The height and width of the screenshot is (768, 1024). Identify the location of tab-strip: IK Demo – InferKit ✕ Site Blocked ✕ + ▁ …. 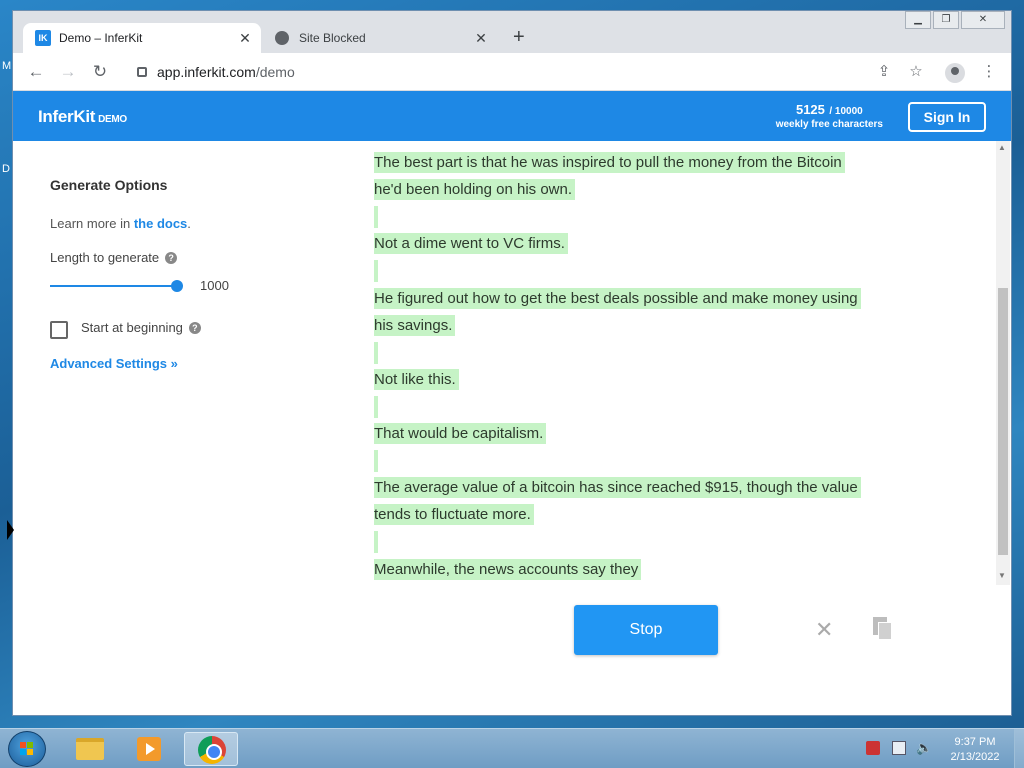
(512, 32).